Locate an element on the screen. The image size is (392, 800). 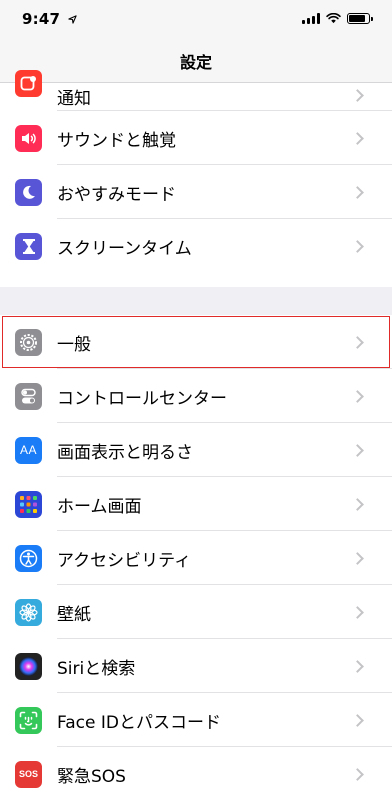
siri-icon is located at coordinates (28, 666).